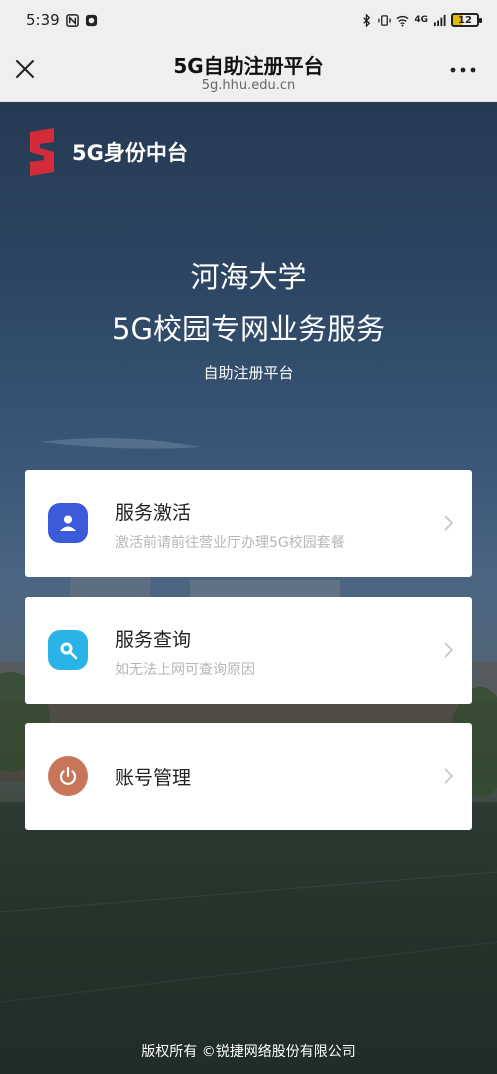 The height and width of the screenshot is (1074, 497). I want to click on status-right: 4G 12, so click(421, 20).